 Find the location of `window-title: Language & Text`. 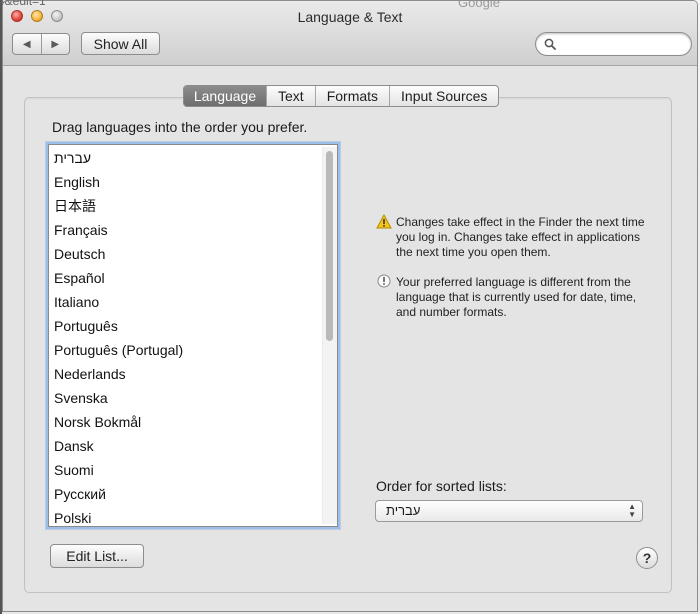

window-title: Language & Text is located at coordinates (350, 17).